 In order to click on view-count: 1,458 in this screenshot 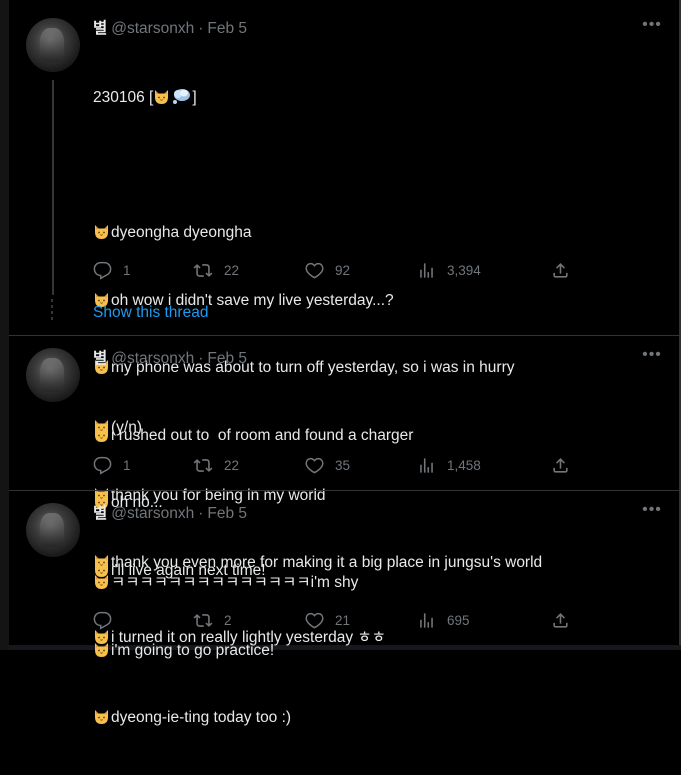, I will do `click(464, 465)`.